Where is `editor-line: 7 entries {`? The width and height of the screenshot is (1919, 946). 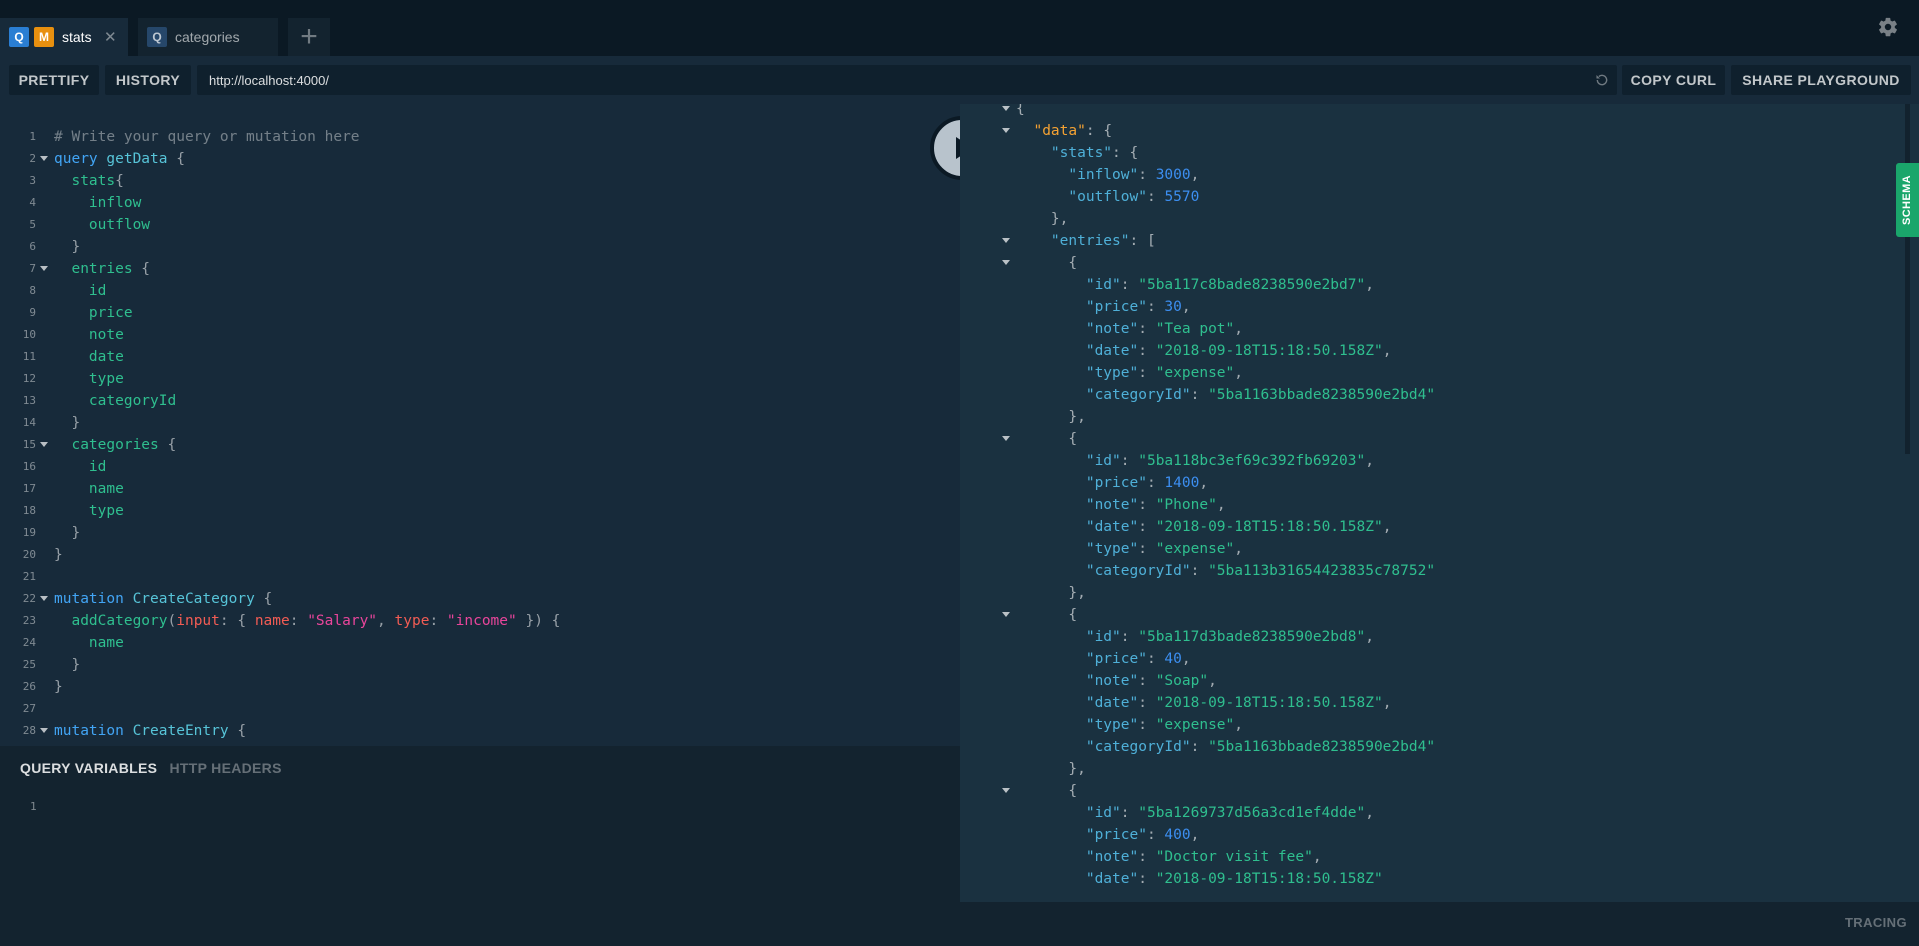 editor-line: 7 entries { is located at coordinates (480, 269).